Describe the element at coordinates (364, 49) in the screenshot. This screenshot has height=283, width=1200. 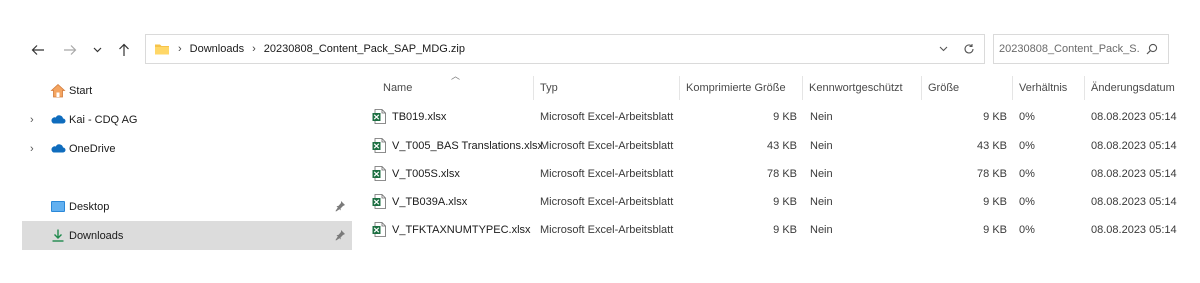
I see `breadcrumb-zip: 20230808_Content_Pack_SAP_MDG.zip` at that location.